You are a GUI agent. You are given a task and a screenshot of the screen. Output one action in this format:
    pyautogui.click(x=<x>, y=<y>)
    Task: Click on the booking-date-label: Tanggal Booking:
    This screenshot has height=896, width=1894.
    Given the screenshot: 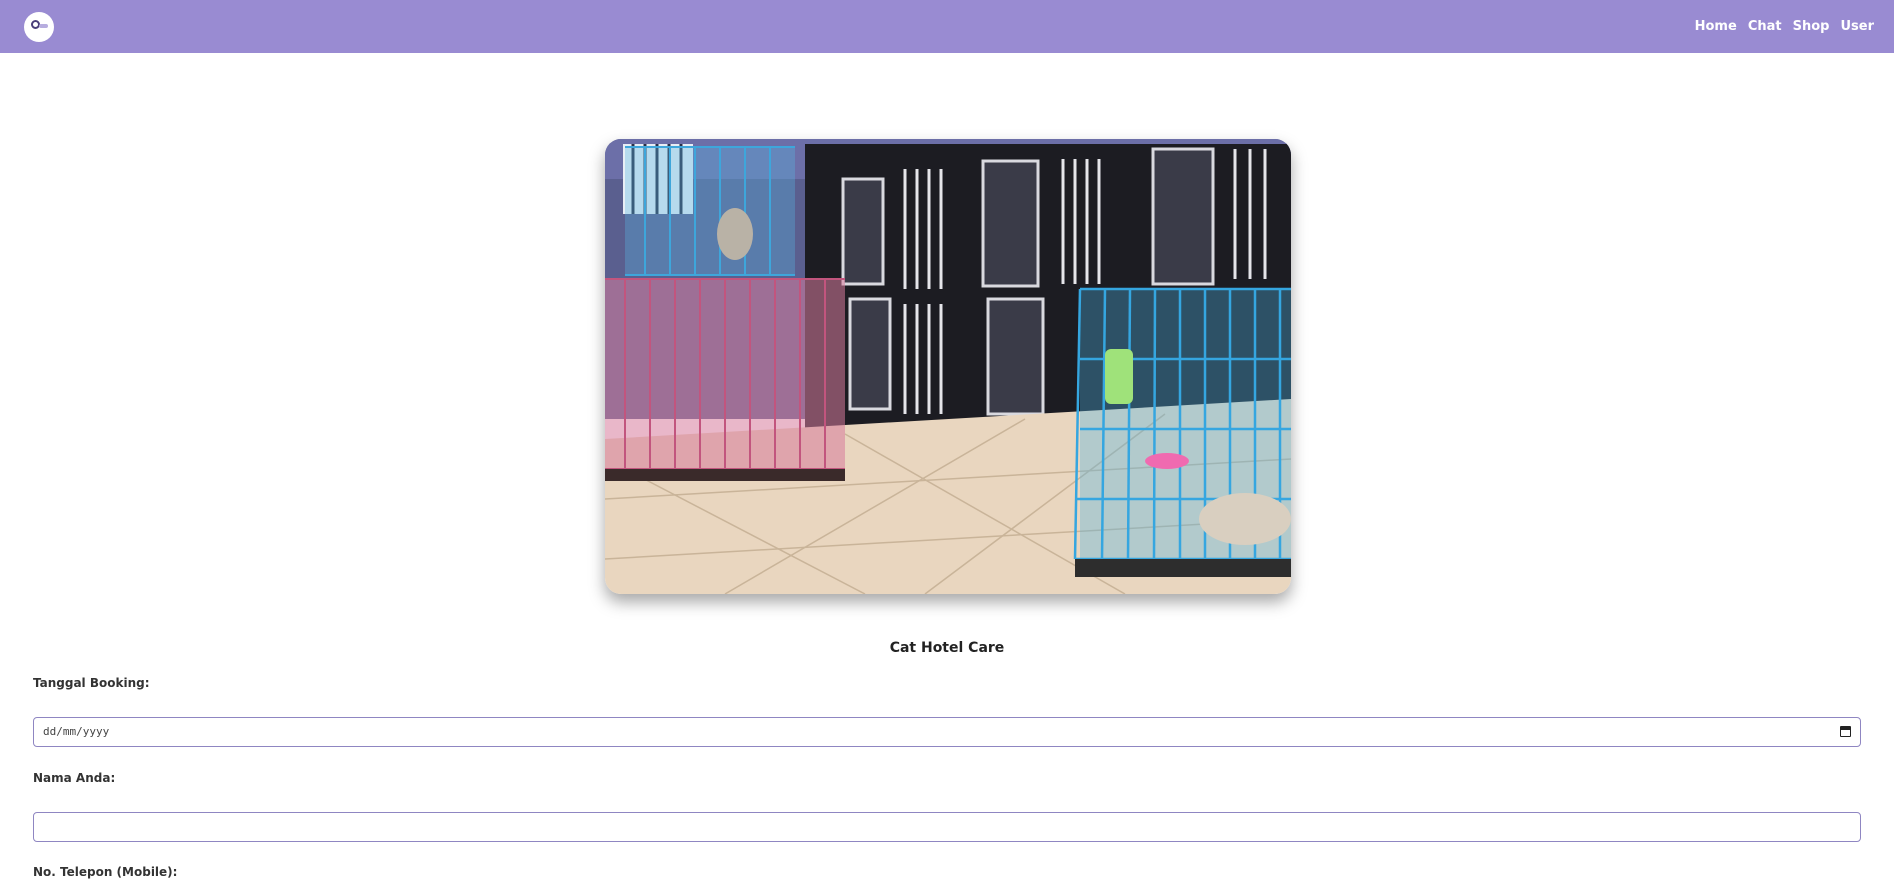 What is the action you would take?
    pyautogui.click(x=91, y=683)
    